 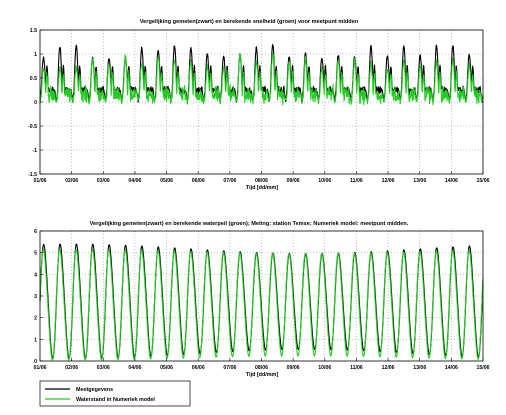 What do you see at coordinates (32, 175) in the screenshot?
I see `y-tick-label: -1.5` at bounding box center [32, 175].